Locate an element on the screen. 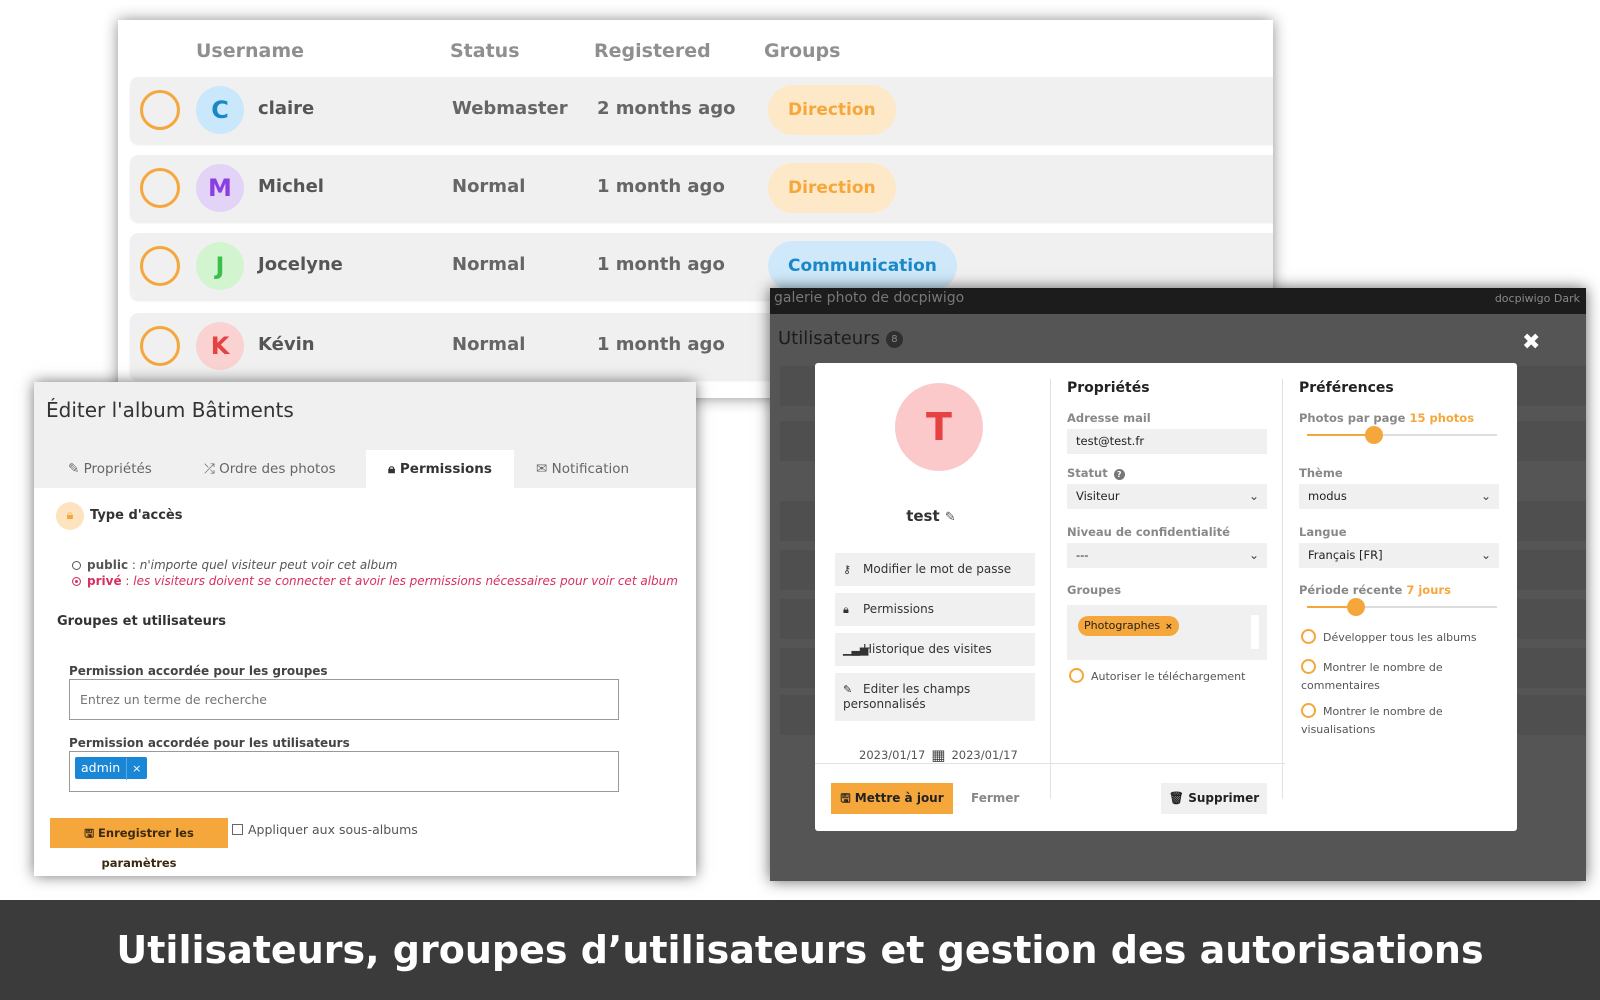 The image size is (1600, 1000). groups-permission-field is located at coordinates (344, 699).